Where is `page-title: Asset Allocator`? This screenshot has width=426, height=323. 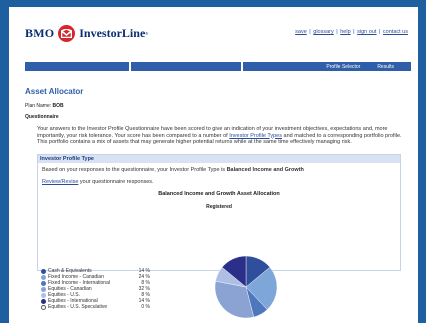 page-title: Asset Allocator is located at coordinates (54, 91).